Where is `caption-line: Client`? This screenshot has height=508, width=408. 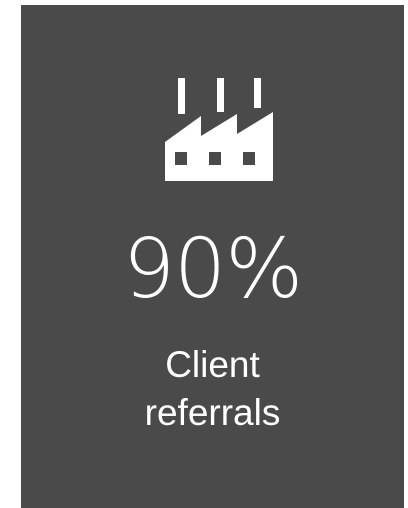
caption-line: Client is located at coordinates (212, 364).